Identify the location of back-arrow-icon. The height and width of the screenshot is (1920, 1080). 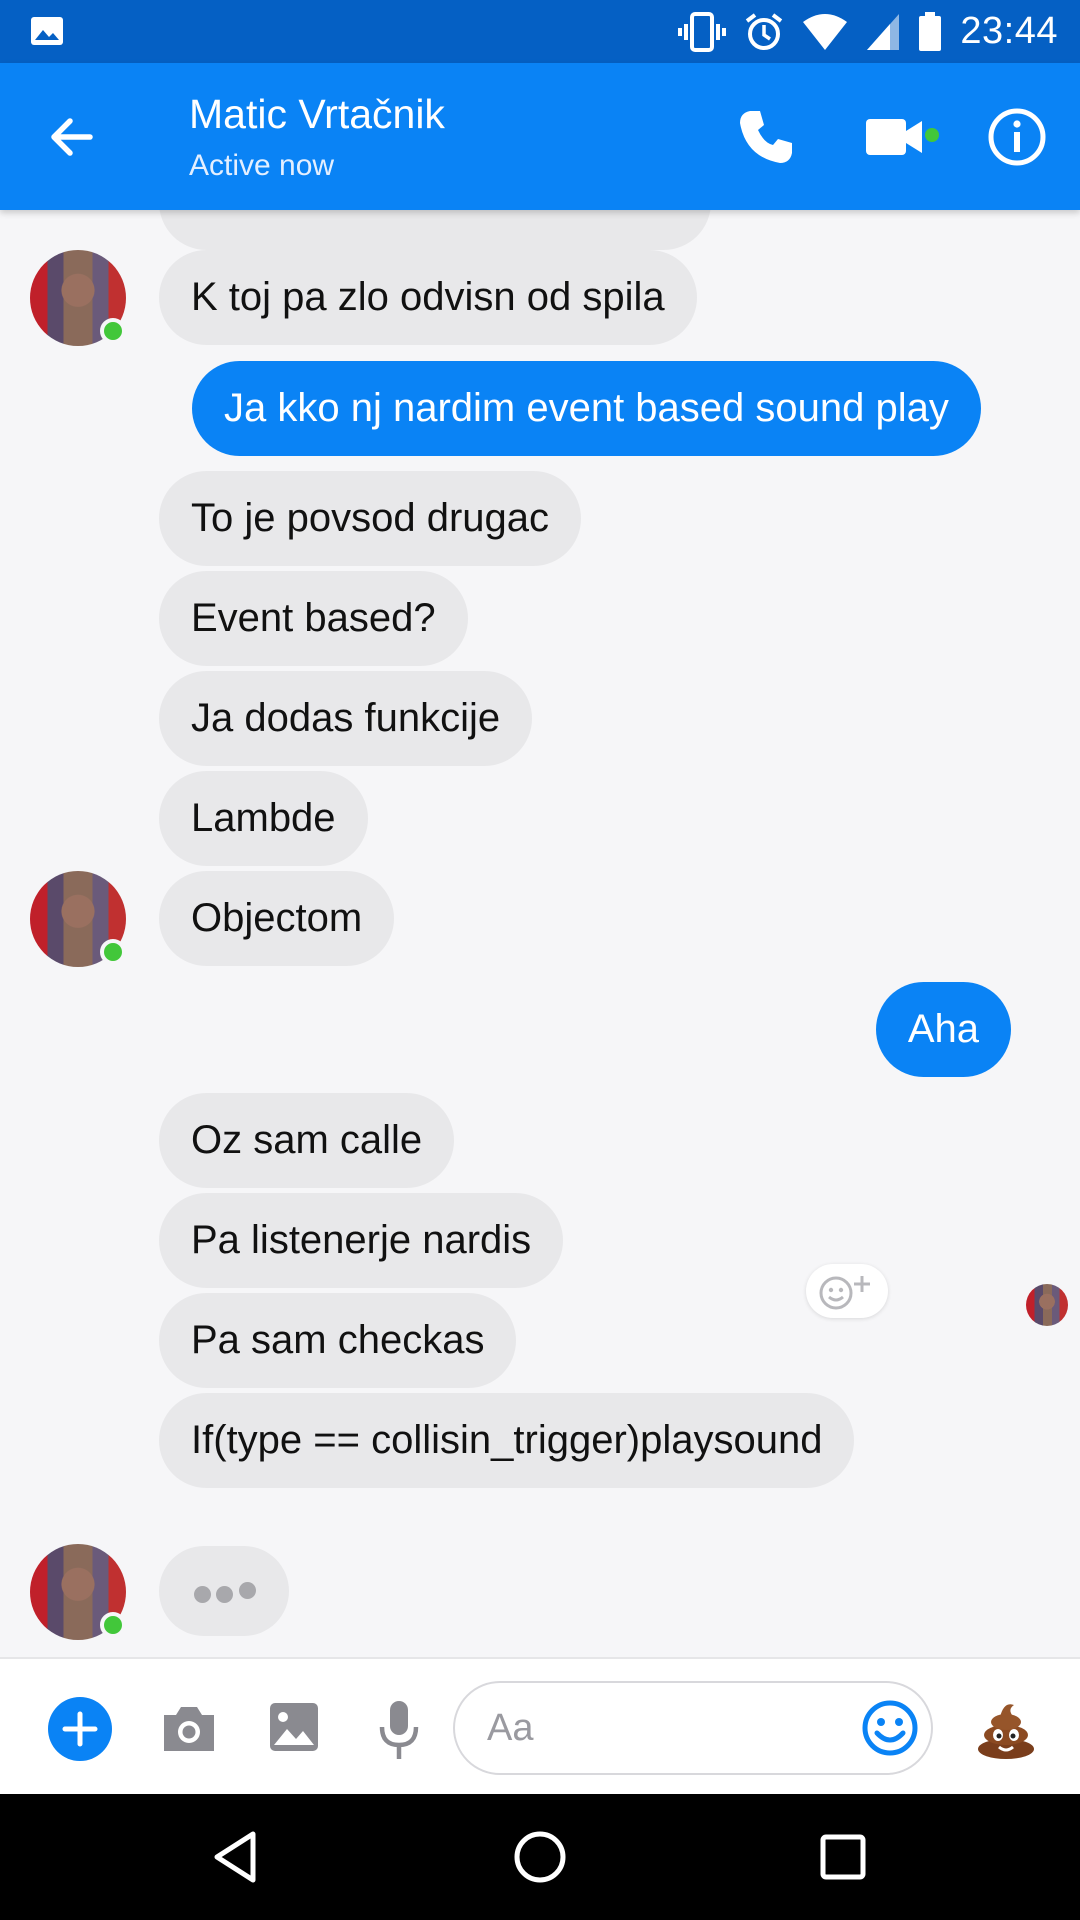
(72, 137).